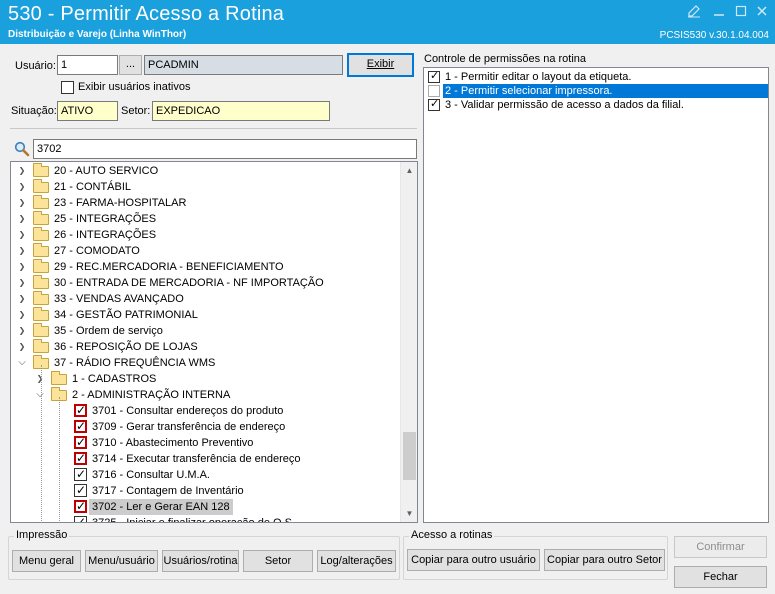 This screenshot has width=775, height=594. Describe the element at coordinates (206, 315) in the screenshot. I see `tree-folder-row: ❯ 34 - GESTÃO PATRIMONIAL` at that location.